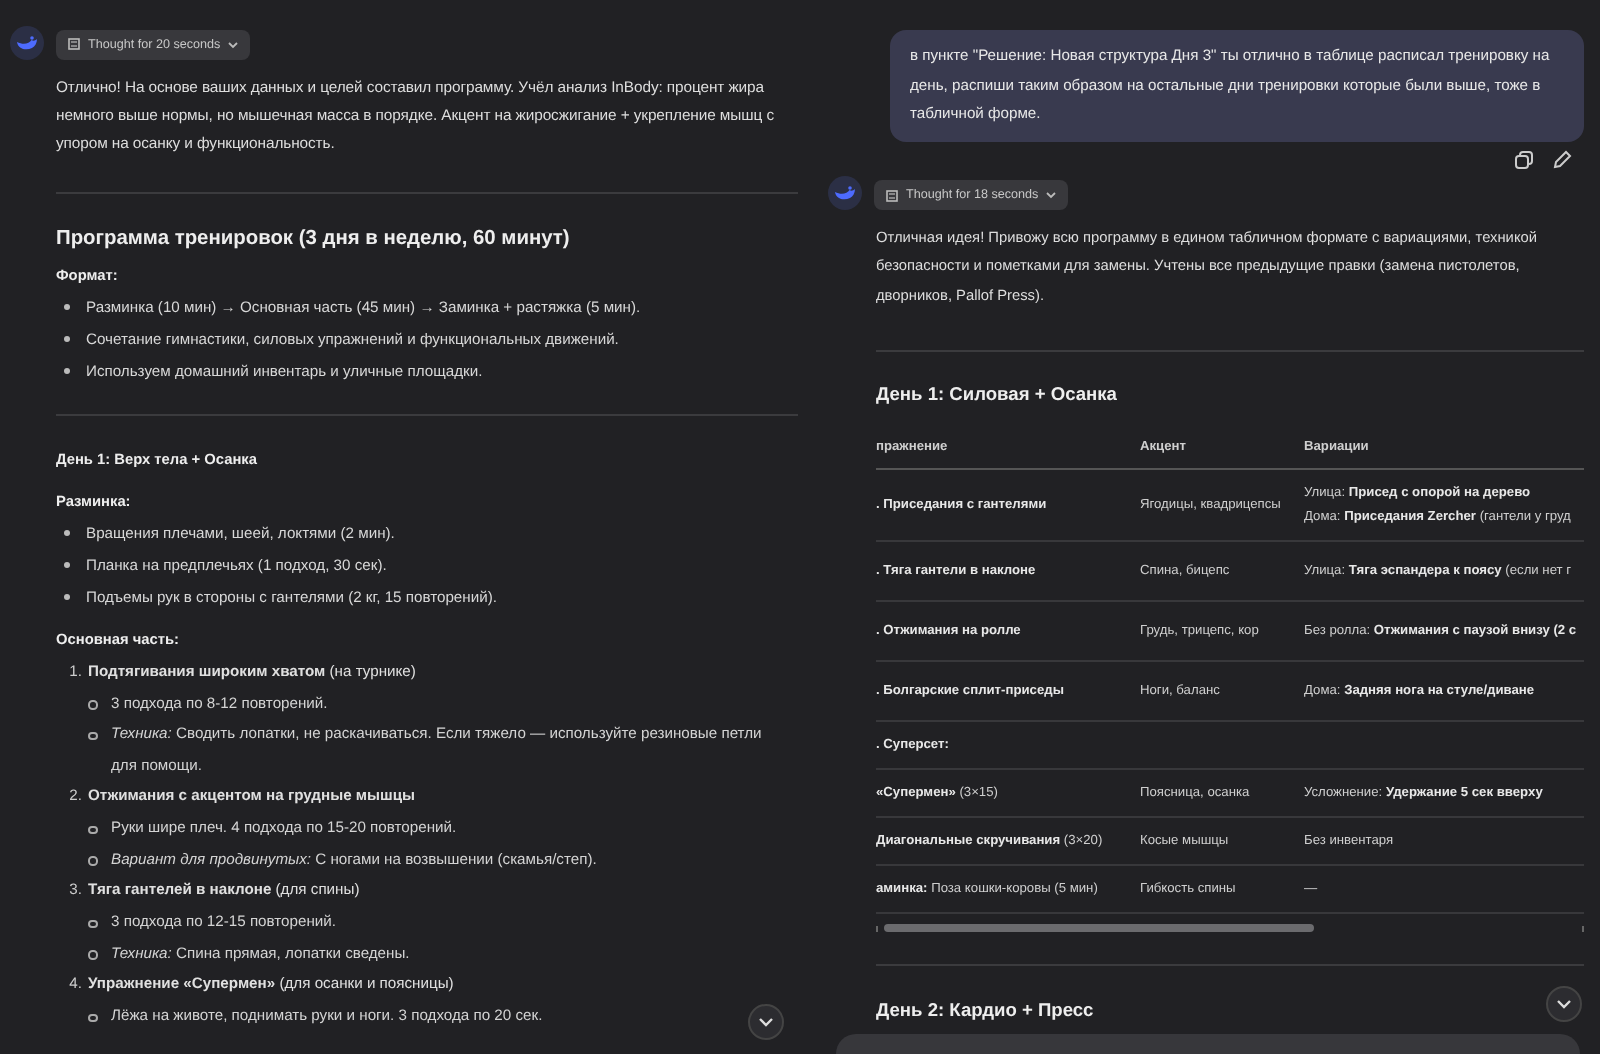 The width and height of the screenshot is (1600, 1054). I want to click on edit-button, so click(1562, 159).